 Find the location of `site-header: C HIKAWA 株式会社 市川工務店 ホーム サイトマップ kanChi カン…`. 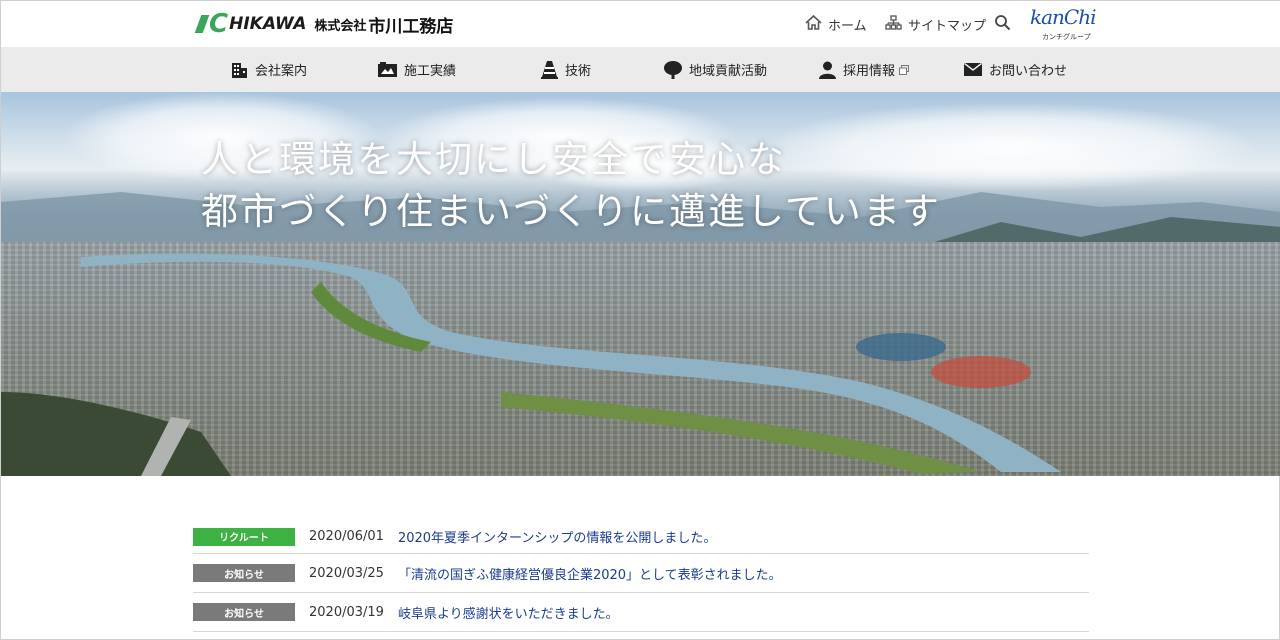

site-header: C HIKAWA 株式会社 市川工務店 ホーム サイトマップ kanChi カン… is located at coordinates (640, 24).